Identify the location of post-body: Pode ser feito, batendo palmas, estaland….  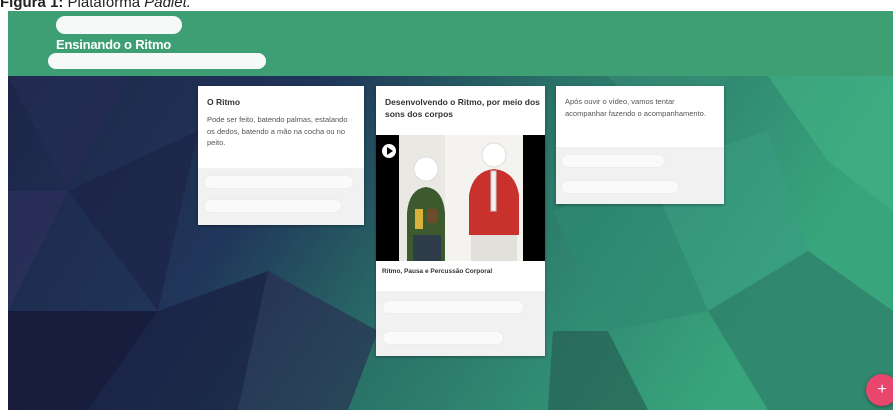
(277, 131).